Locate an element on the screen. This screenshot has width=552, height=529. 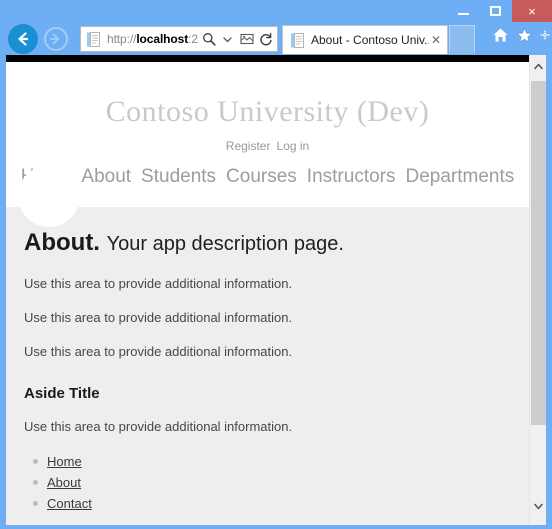
tab-close-icon: ✕ is located at coordinates (436, 40).